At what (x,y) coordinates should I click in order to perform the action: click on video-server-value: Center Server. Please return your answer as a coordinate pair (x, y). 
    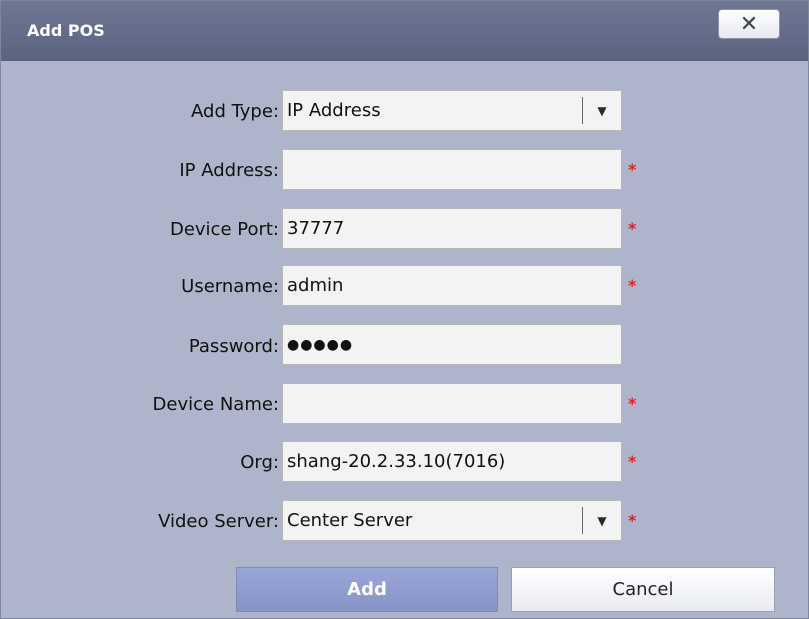
    Looking at the image, I should click on (350, 520).